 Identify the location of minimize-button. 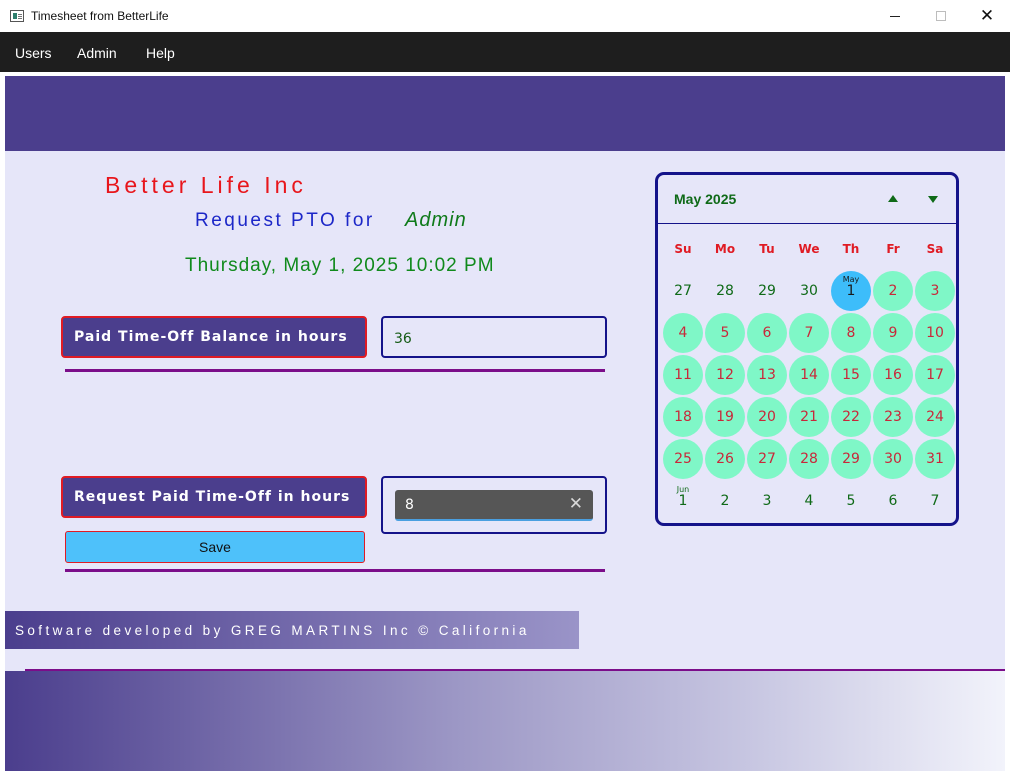
(895, 16).